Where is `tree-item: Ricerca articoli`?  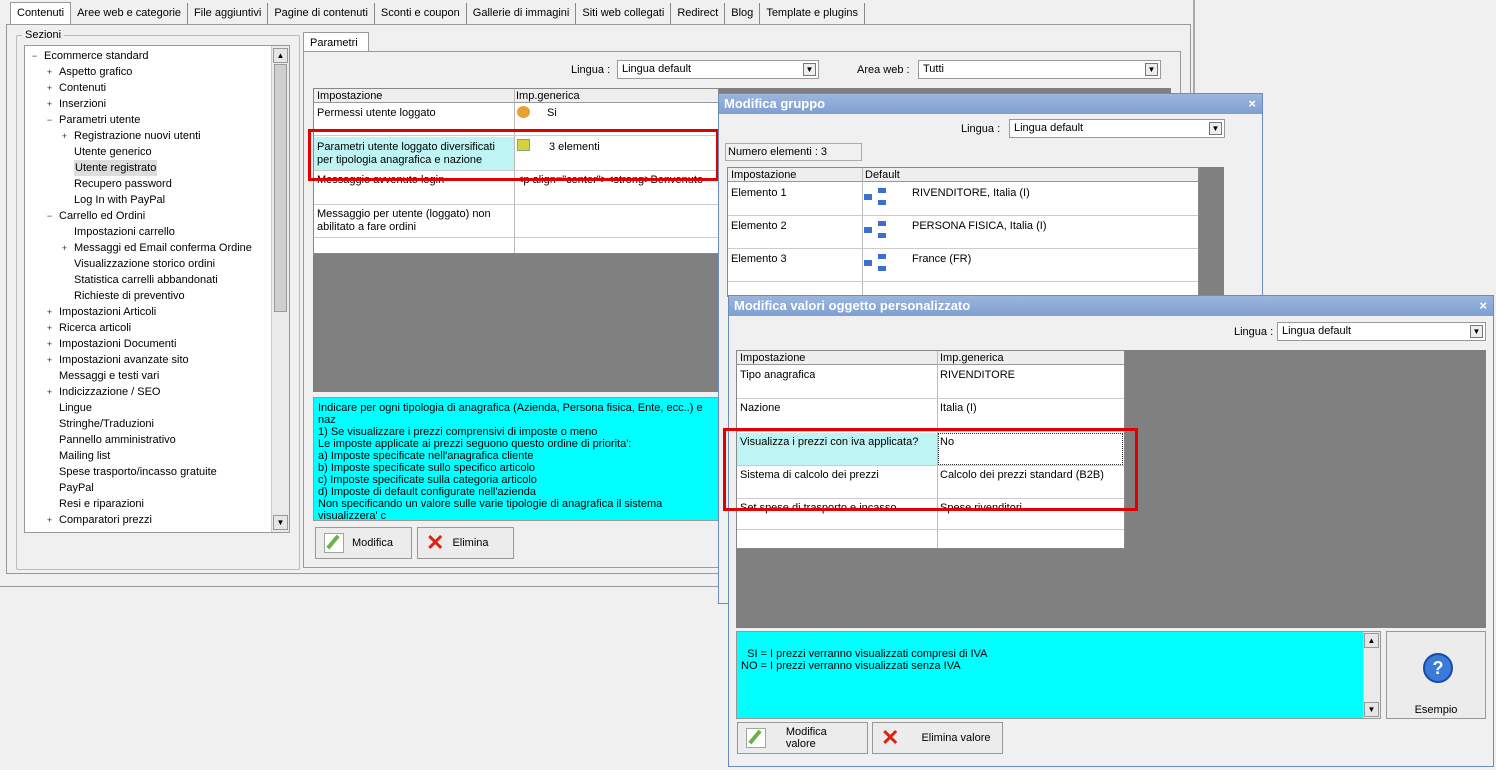
tree-item: Ricerca articoli is located at coordinates (95, 328).